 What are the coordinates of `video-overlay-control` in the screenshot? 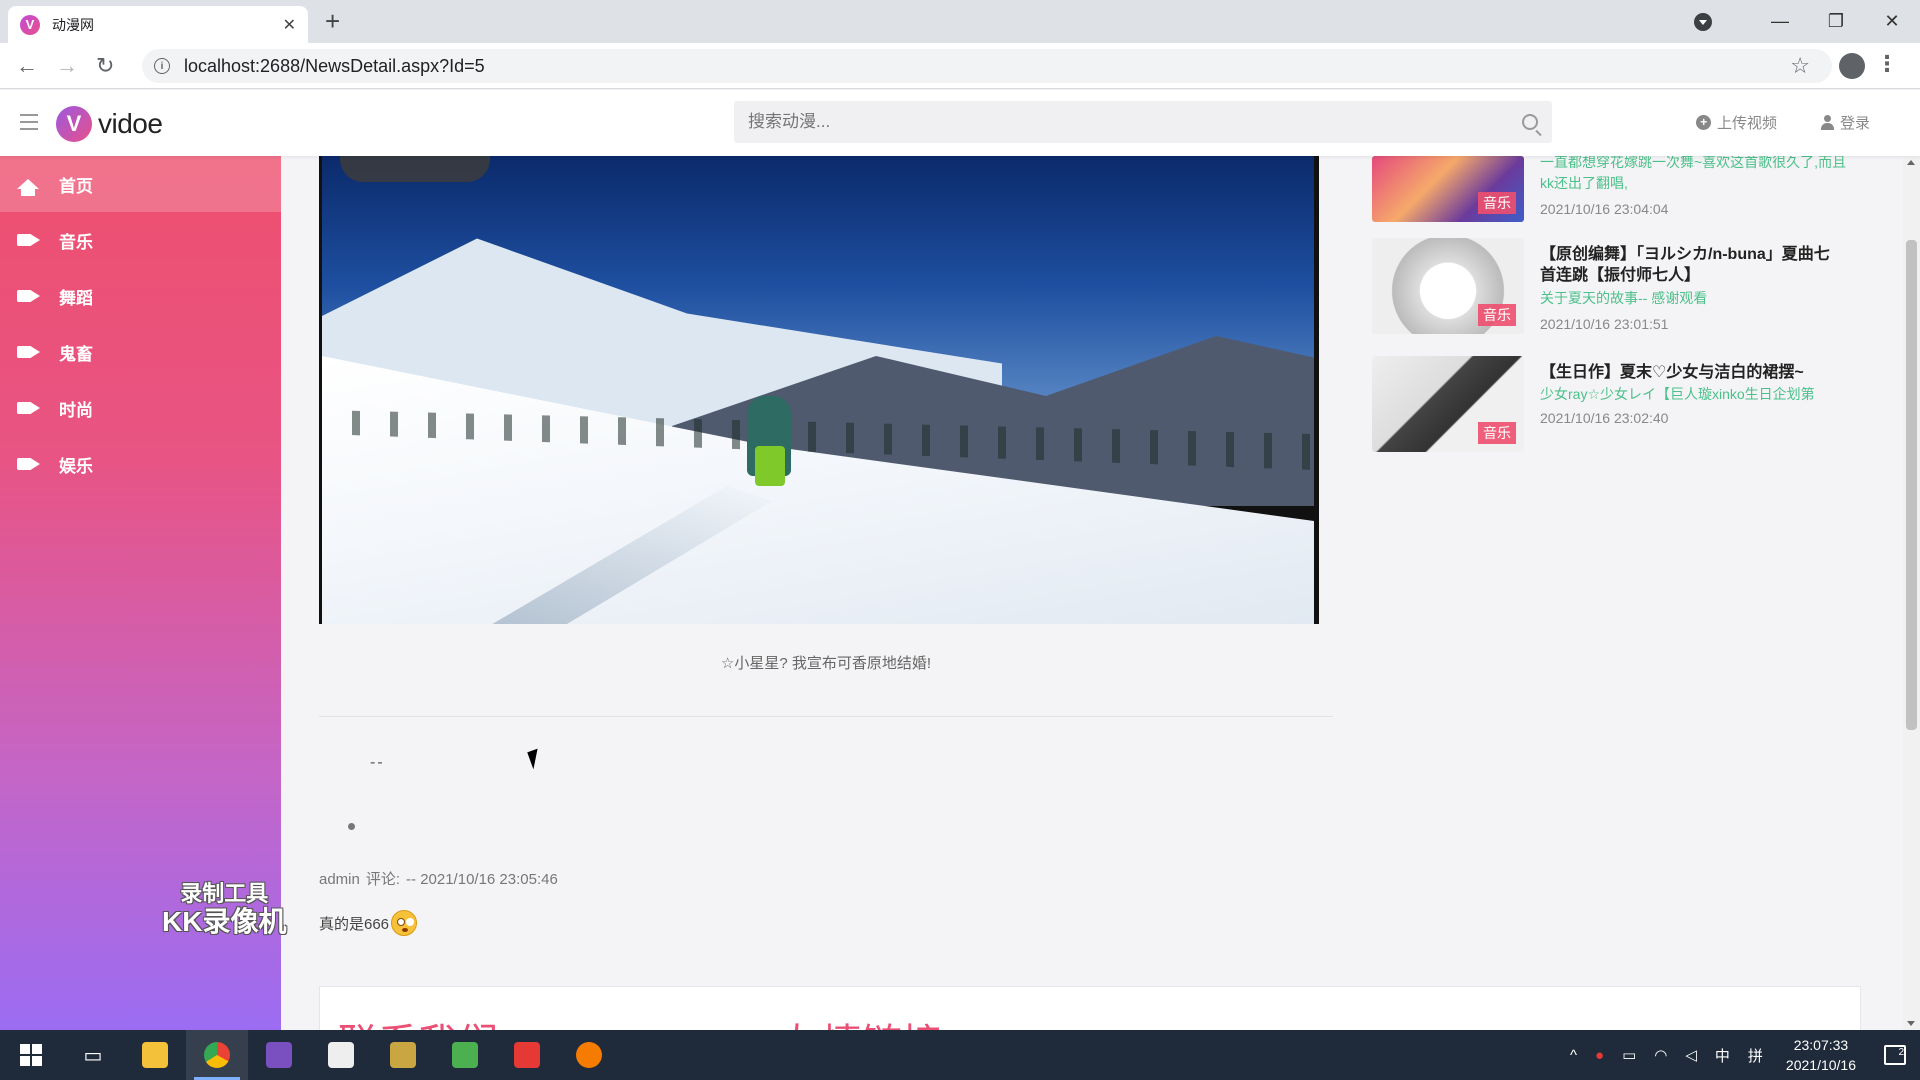 It's located at (415, 169).